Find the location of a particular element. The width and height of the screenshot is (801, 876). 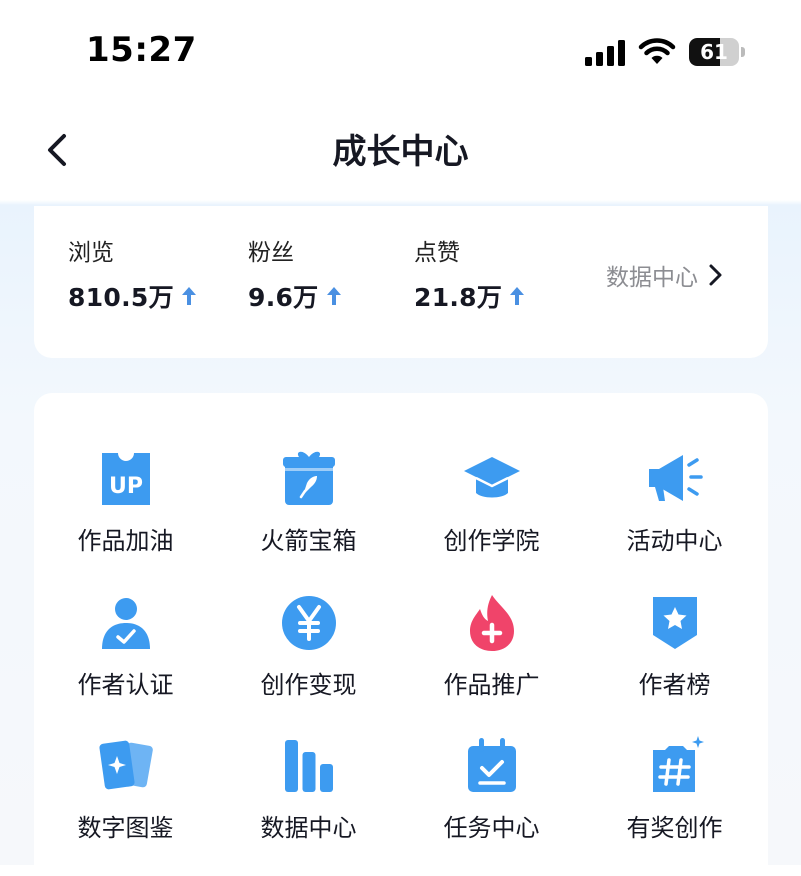

graduation-cap-icon is located at coordinates (492, 477).